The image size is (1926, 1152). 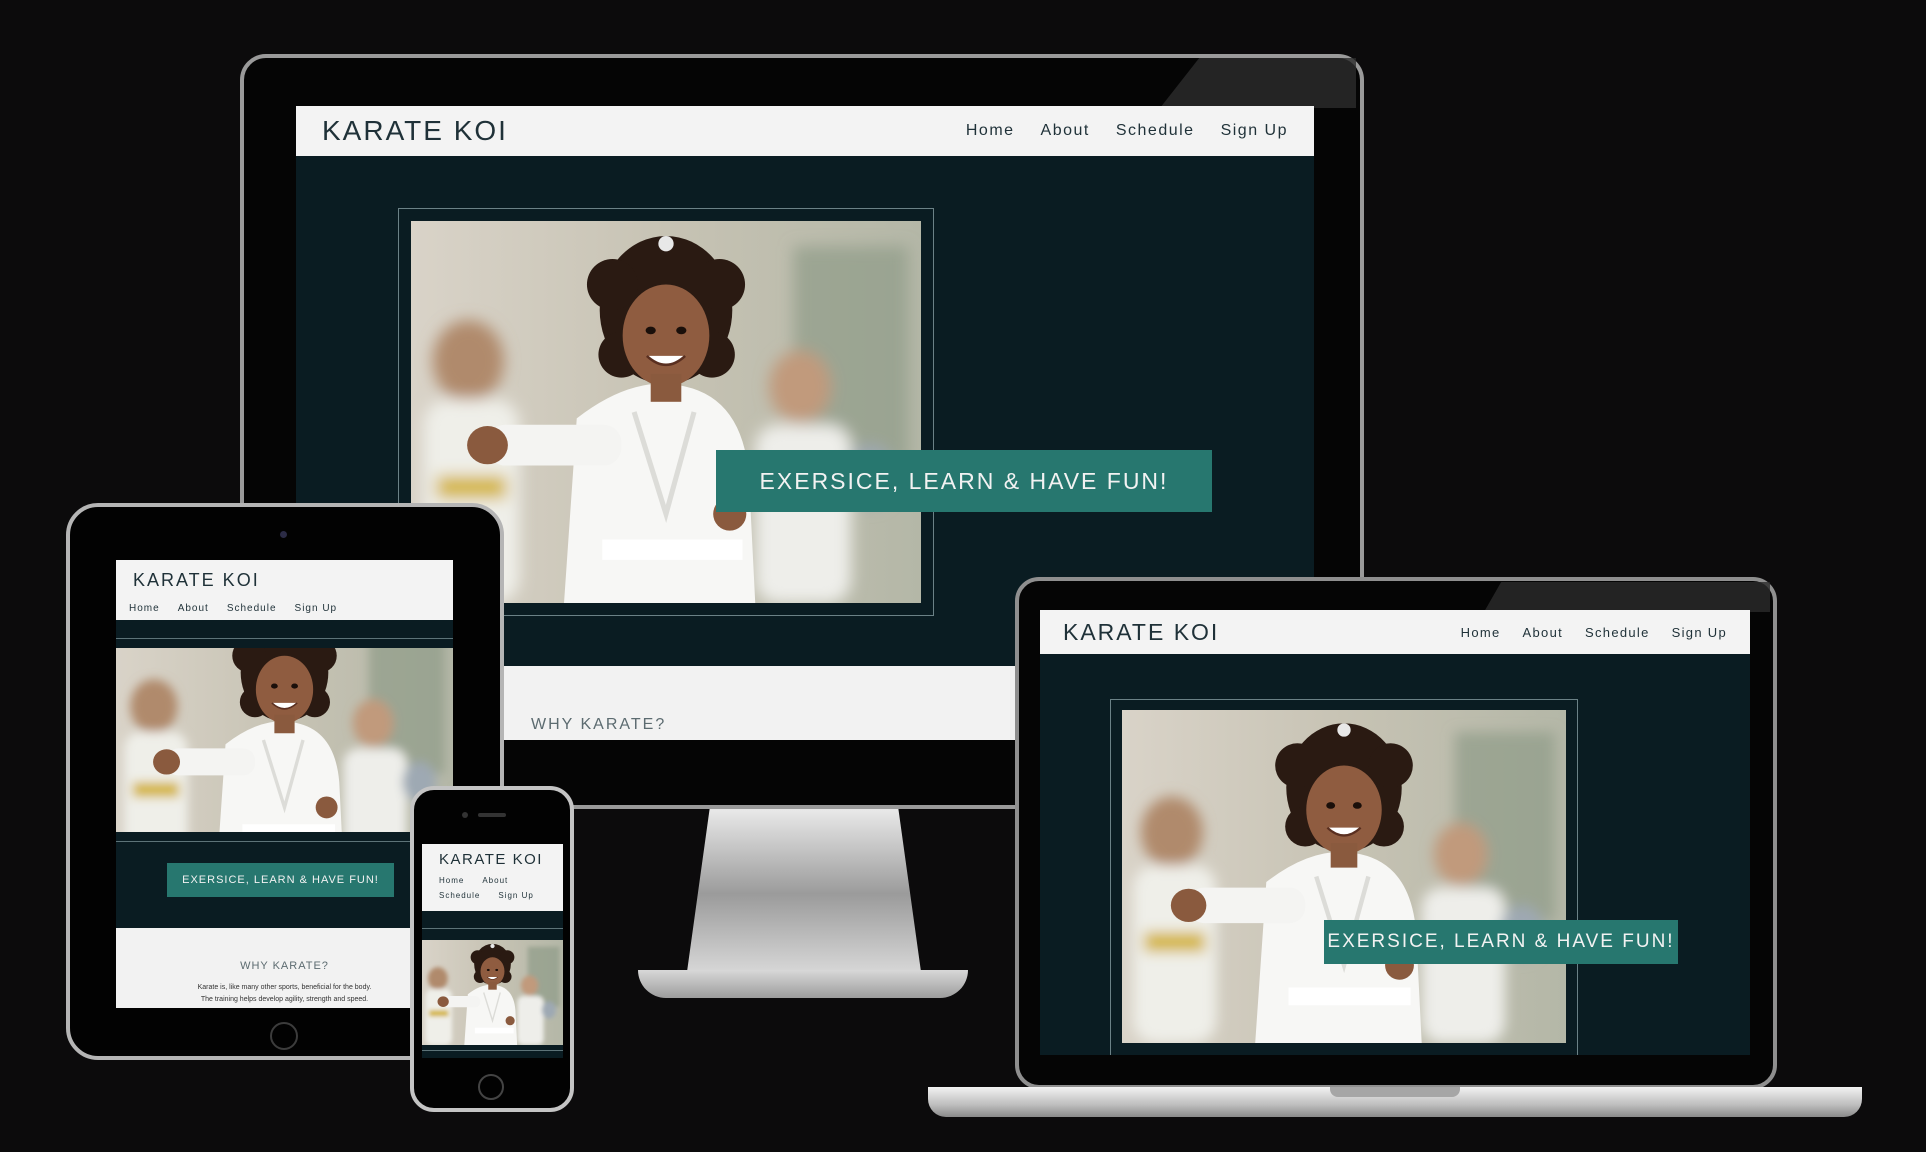 What do you see at coordinates (451, 880) in the screenshot?
I see `phone-nav-home-link: Home` at bounding box center [451, 880].